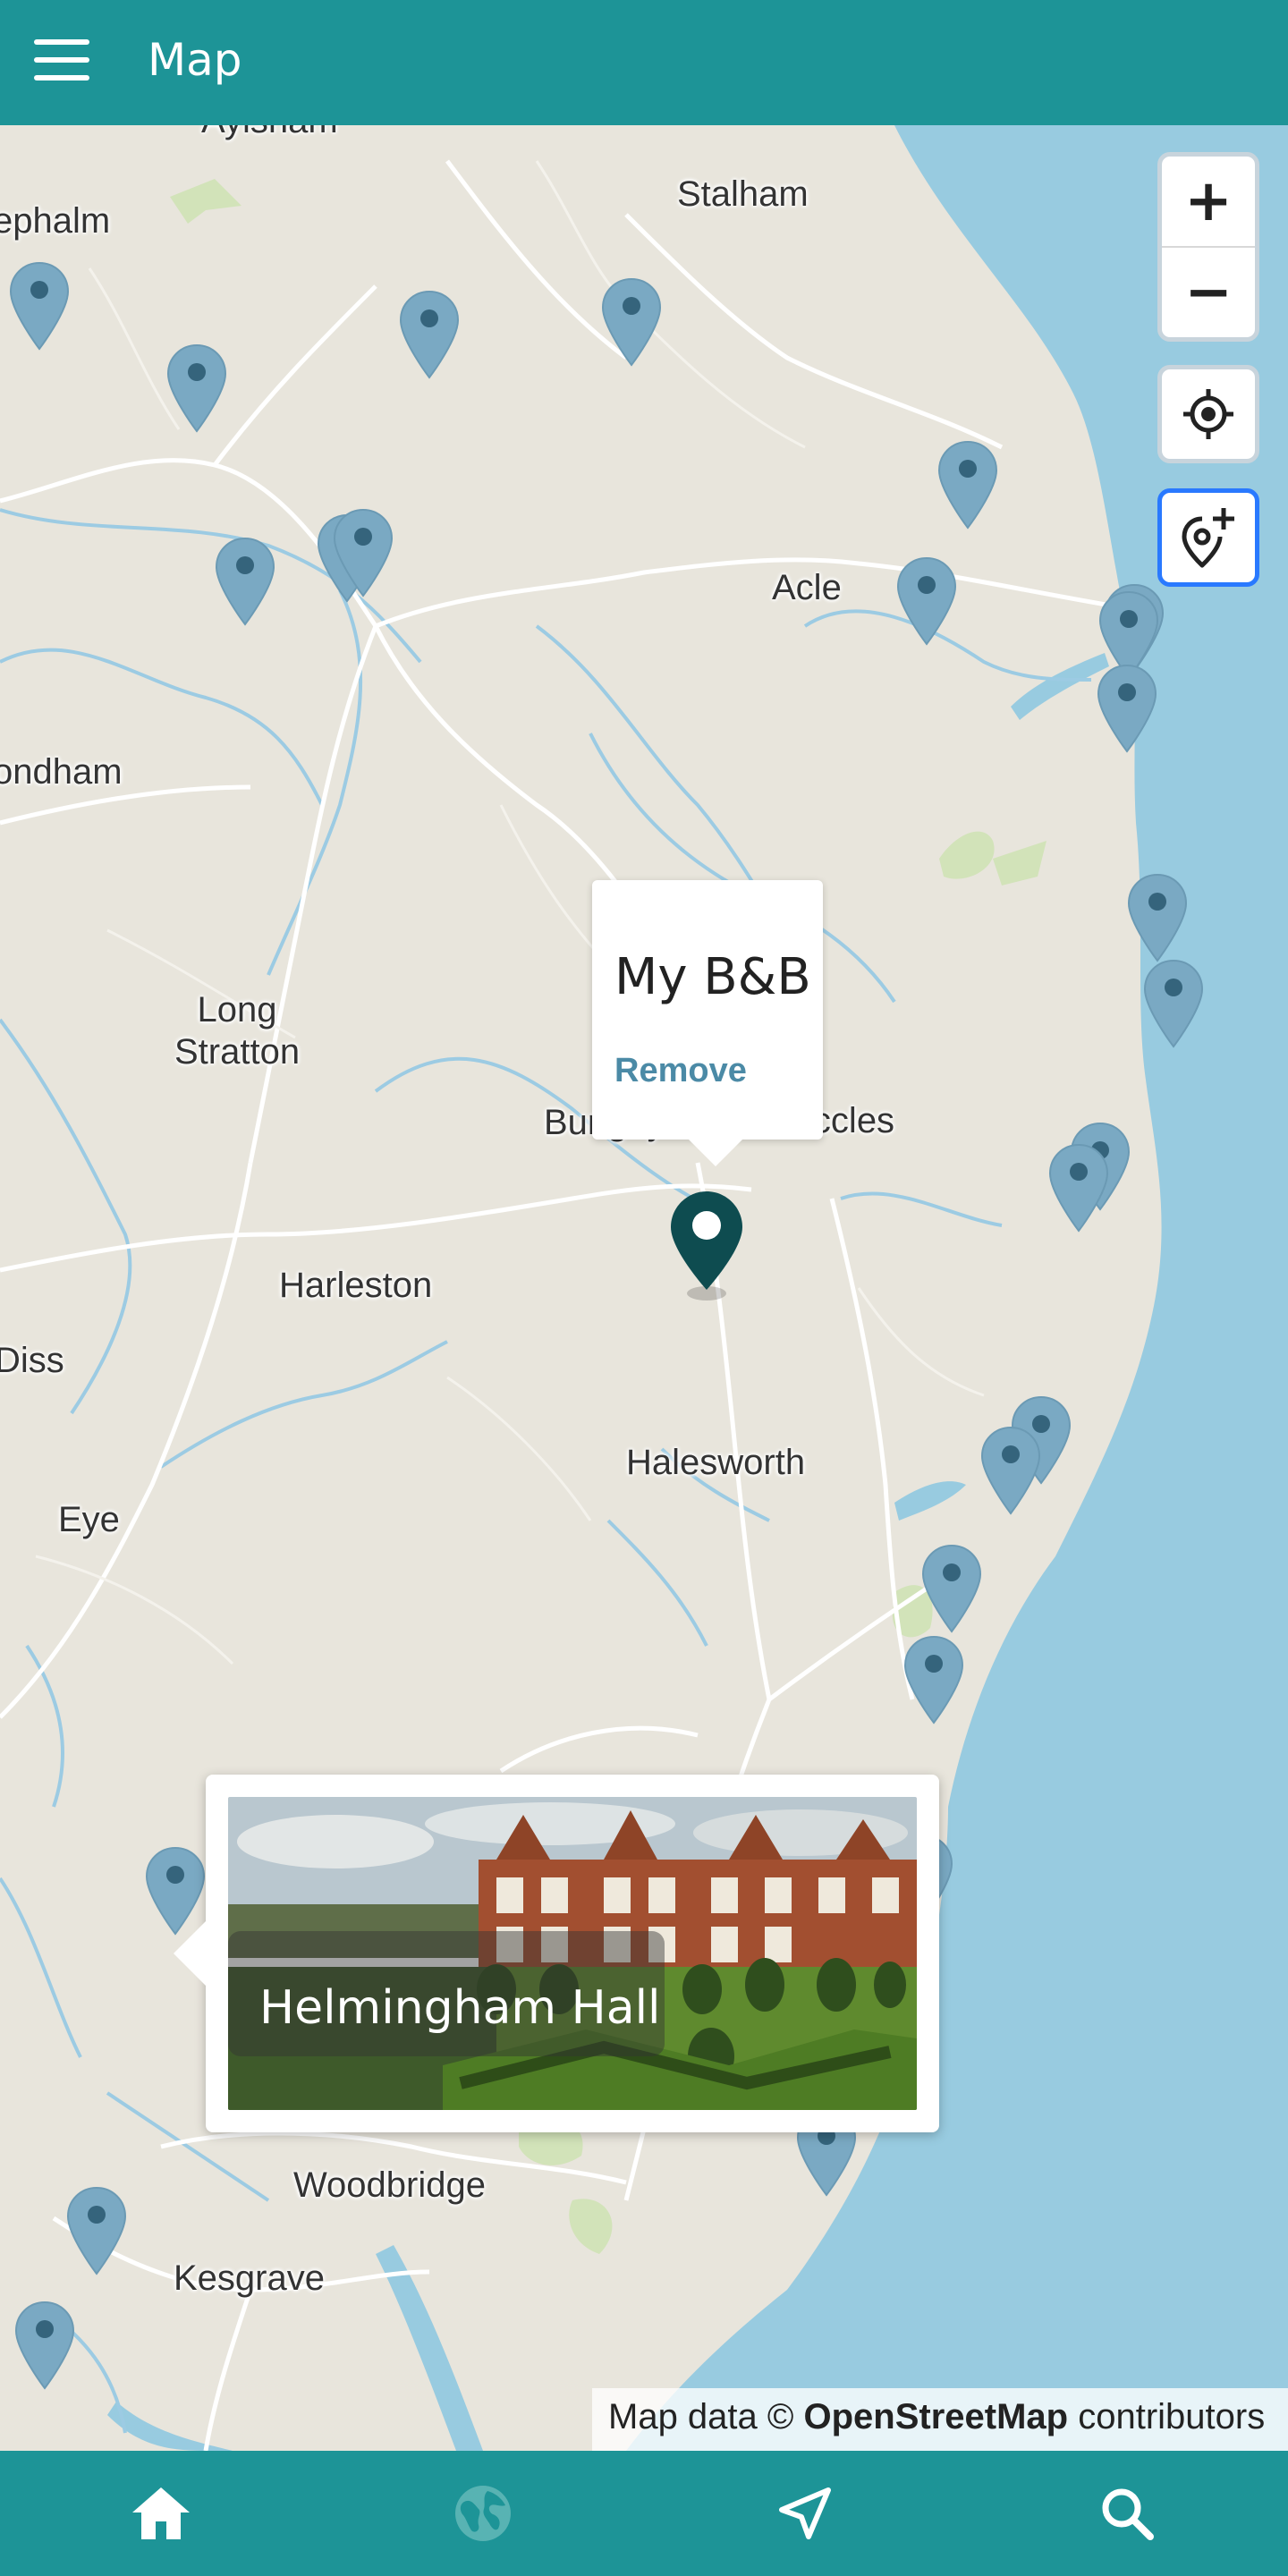 The image size is (1288, 2576). What do you see at coordinates (935, 2416) in the screenshot?
I see `attribution-source-link: OpenStreetMap` at bounding box center [935, 2416].